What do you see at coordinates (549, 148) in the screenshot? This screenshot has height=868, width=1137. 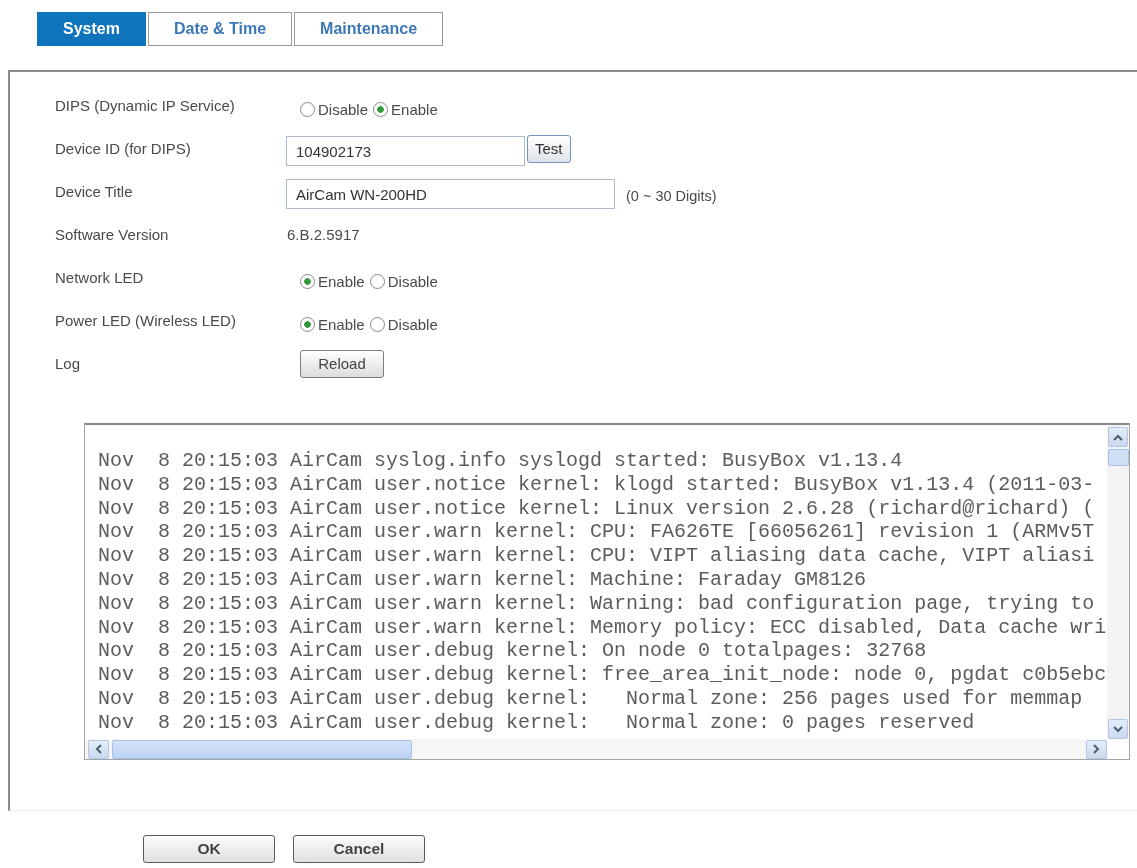 I see `test-button: Test` at bounding box center [549, 148].